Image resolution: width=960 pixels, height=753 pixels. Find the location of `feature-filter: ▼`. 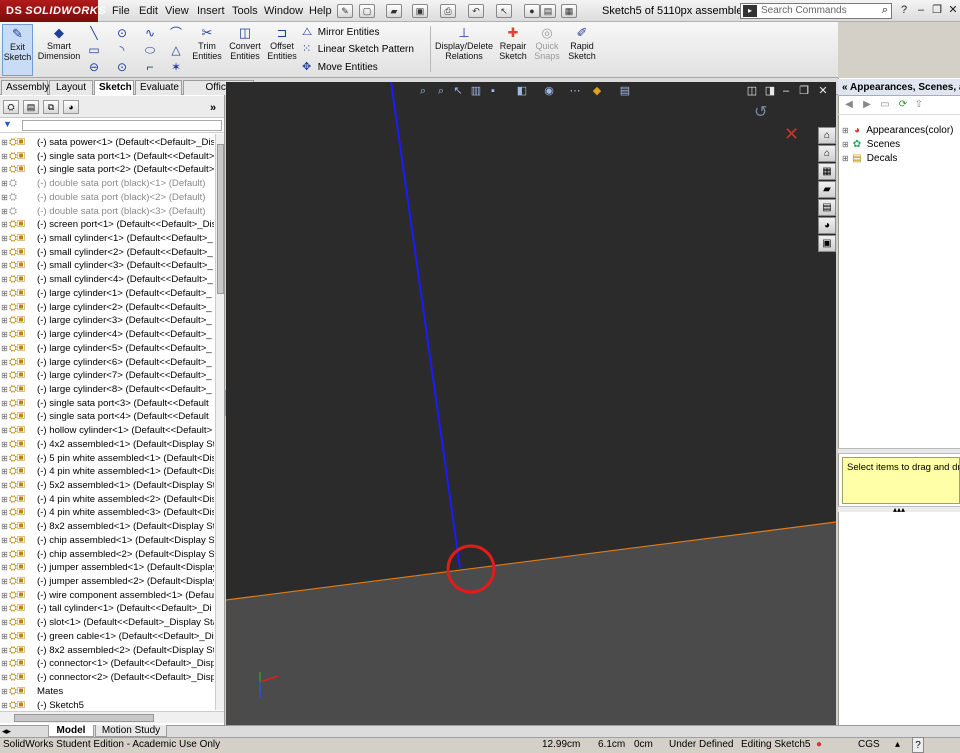

feature-filter: ▼ is located at coordinates (112, 126).